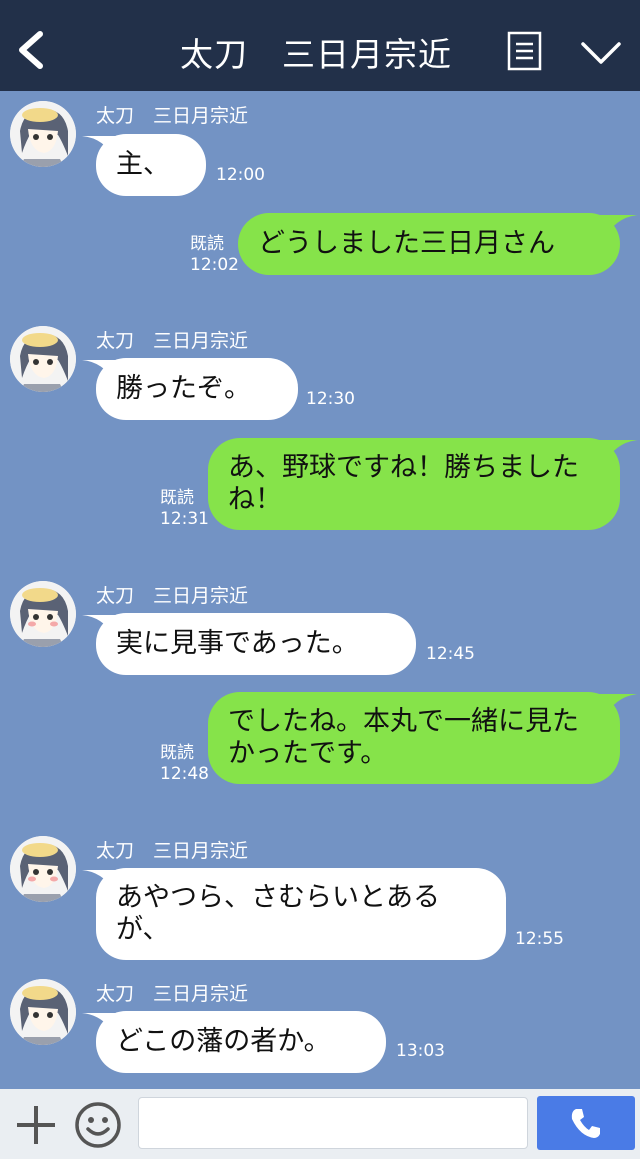 The height and width of the screenshot is (1159, 640). Describe the element at coordinates (240, 175) in the screenshot. I see `message-time: 12:00` at that location.